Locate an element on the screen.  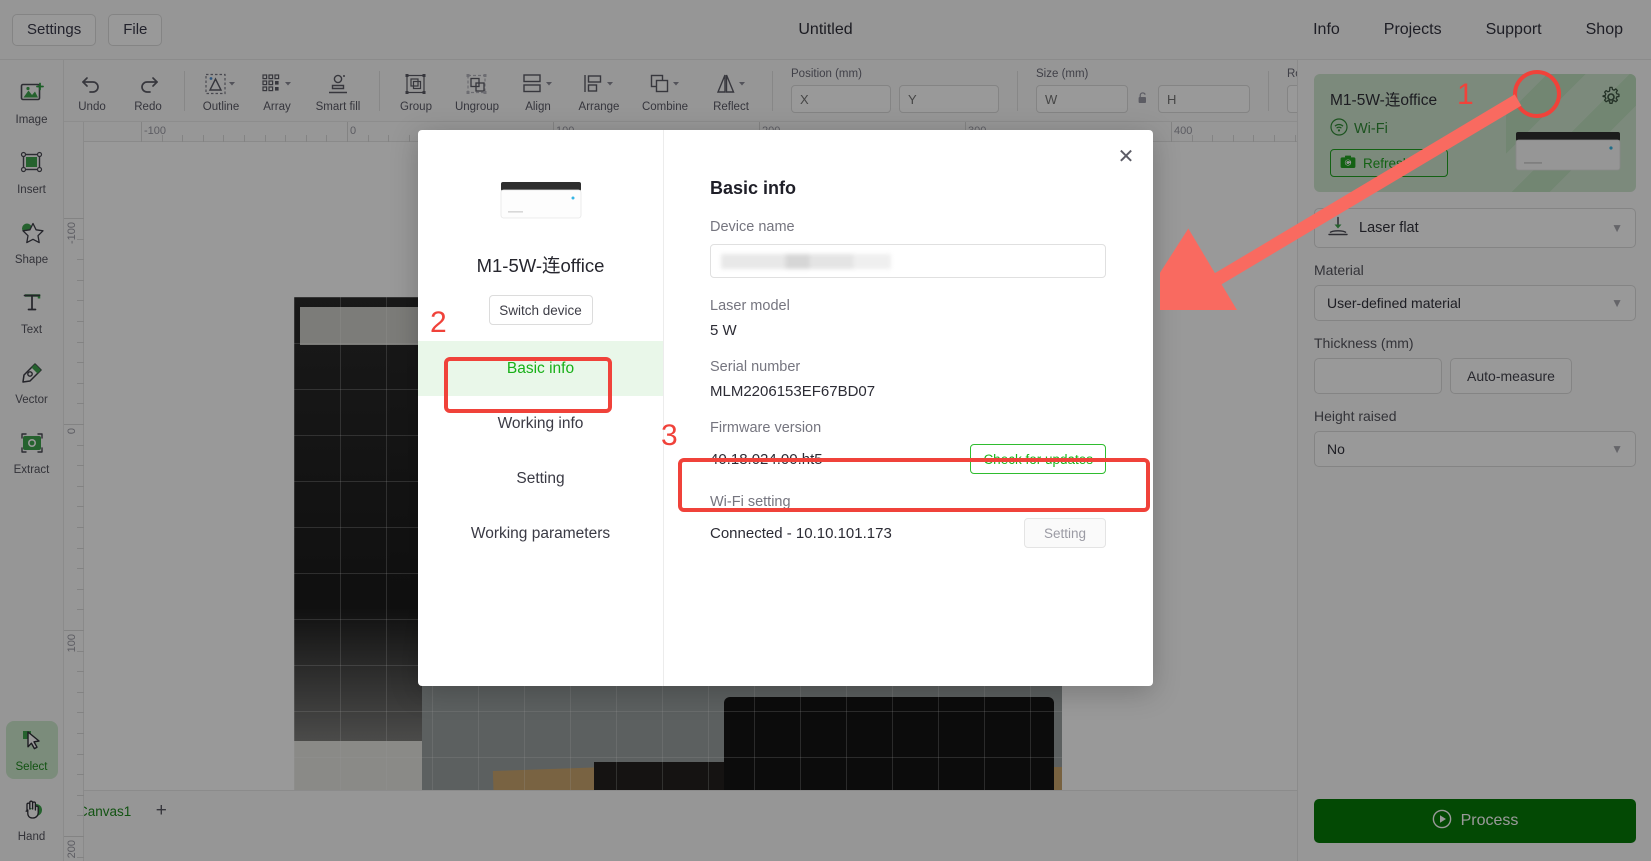
modal-device-name: M1-5W-连office is located at coordinates (540, 265).